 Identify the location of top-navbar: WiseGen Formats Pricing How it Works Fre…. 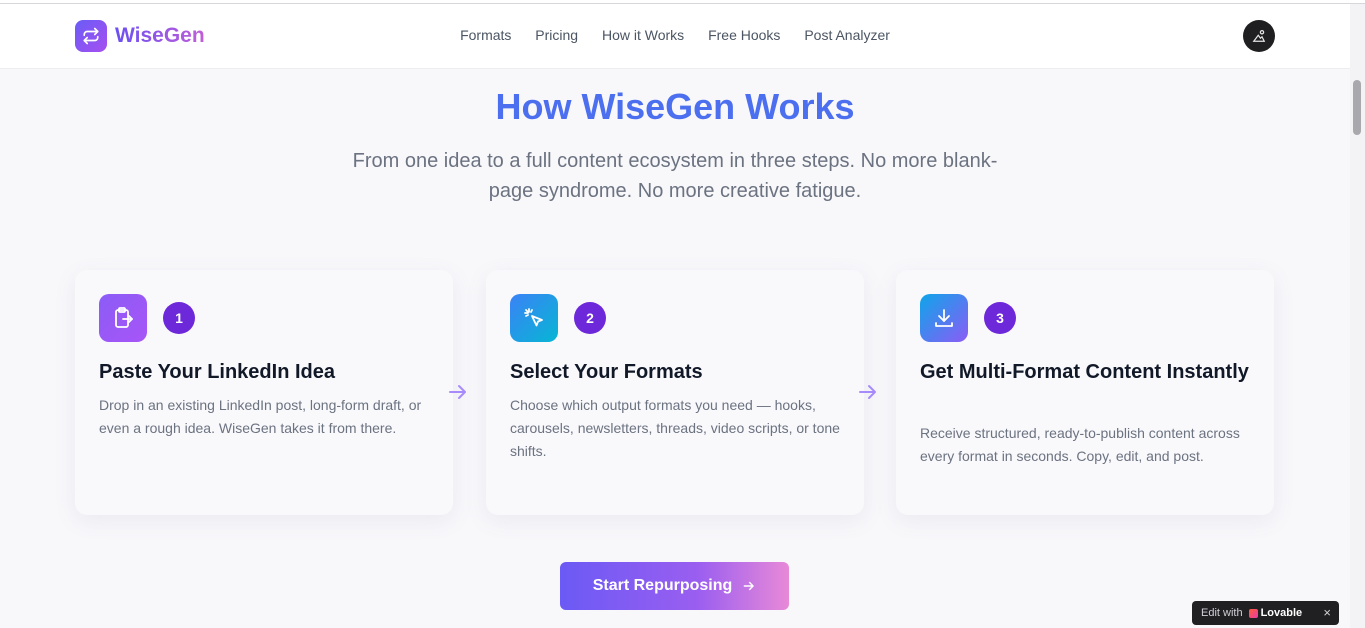
(675, 36).